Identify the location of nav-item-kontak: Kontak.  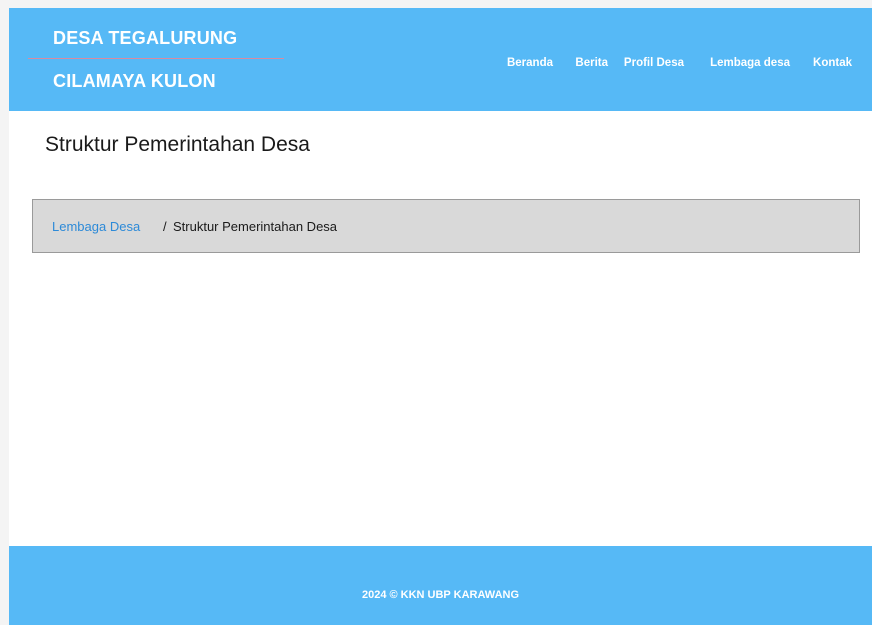
(832, 63).